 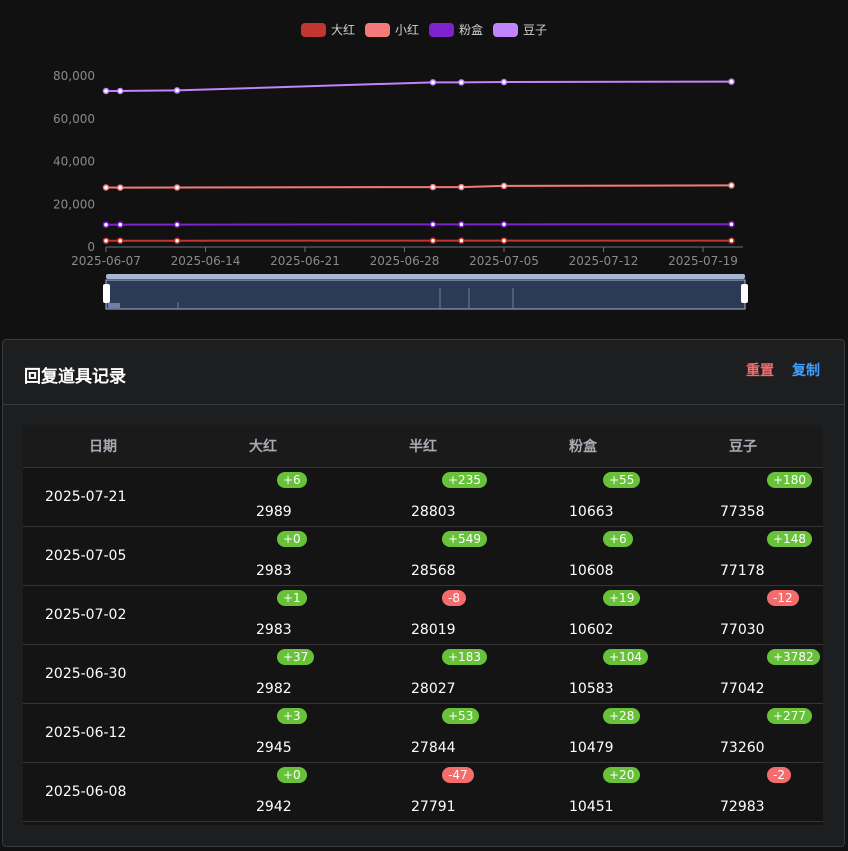 What do you see at coordinates (604, 261) in the screenshot?
I see `x-tick-label: 2025-07-12` at bounding box center [604, 261].